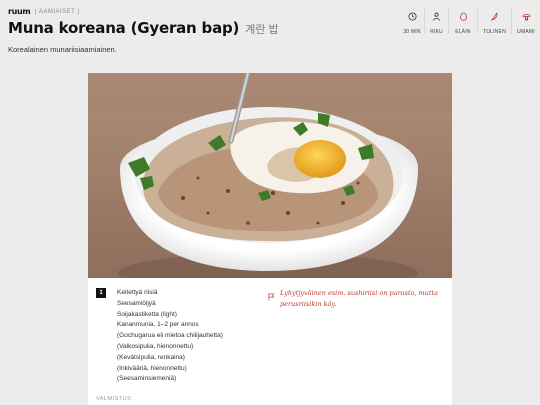  What do you see at coordinates (262, 30) in the screenshot?
I see `korean-title: 계란 밥` at bounding box center [262, 30].